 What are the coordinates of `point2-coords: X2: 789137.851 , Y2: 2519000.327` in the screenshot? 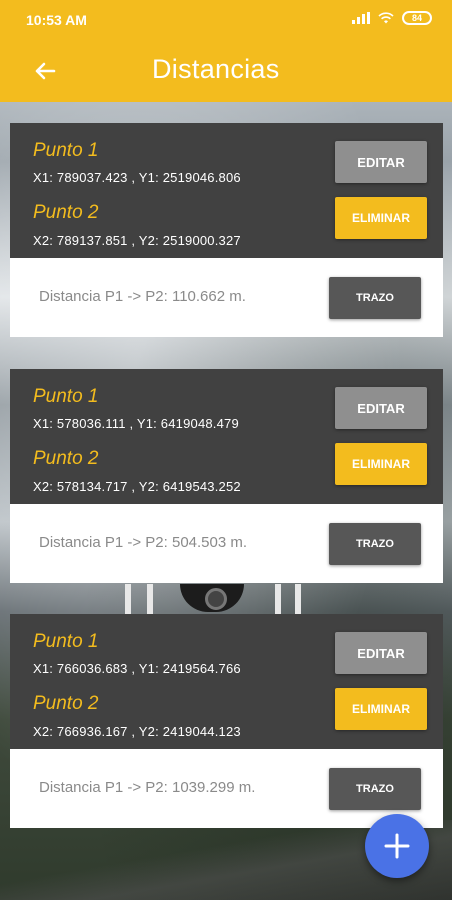 It's located at (137, 240).